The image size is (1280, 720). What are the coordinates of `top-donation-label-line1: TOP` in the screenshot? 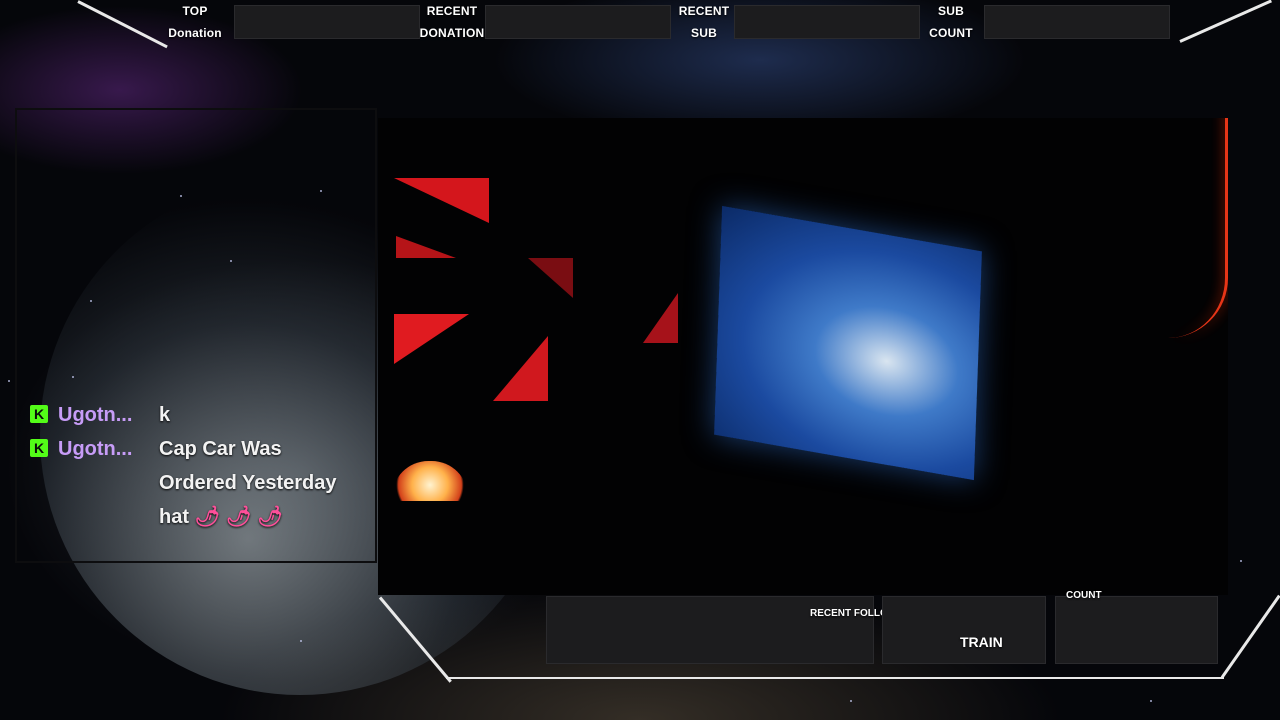 It's located at (195, 11).